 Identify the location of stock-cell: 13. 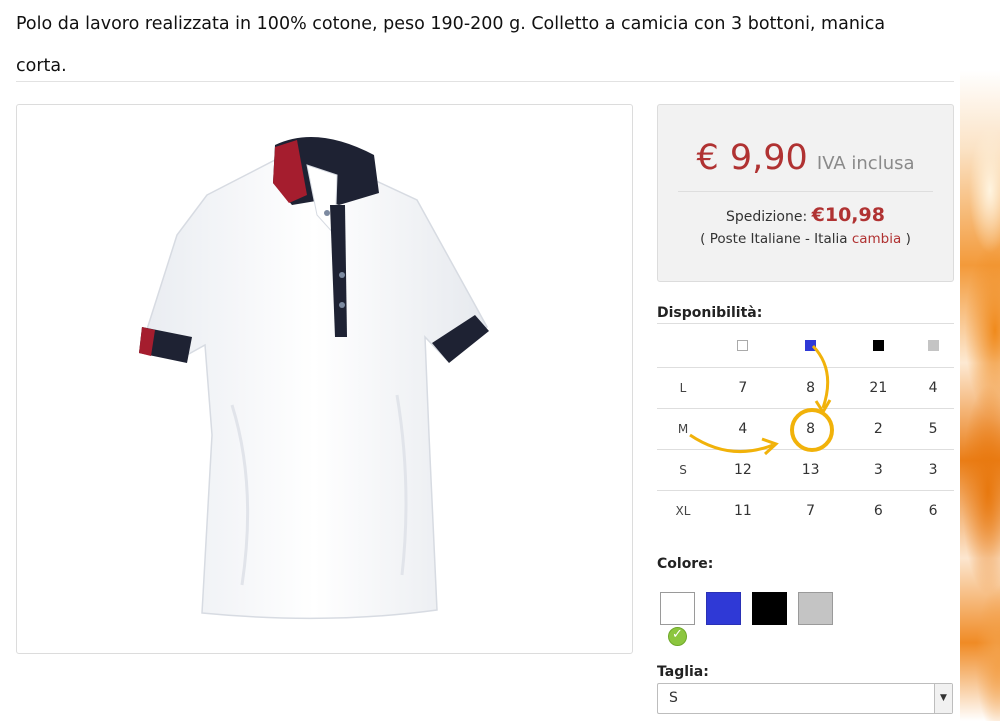
(810, 470).